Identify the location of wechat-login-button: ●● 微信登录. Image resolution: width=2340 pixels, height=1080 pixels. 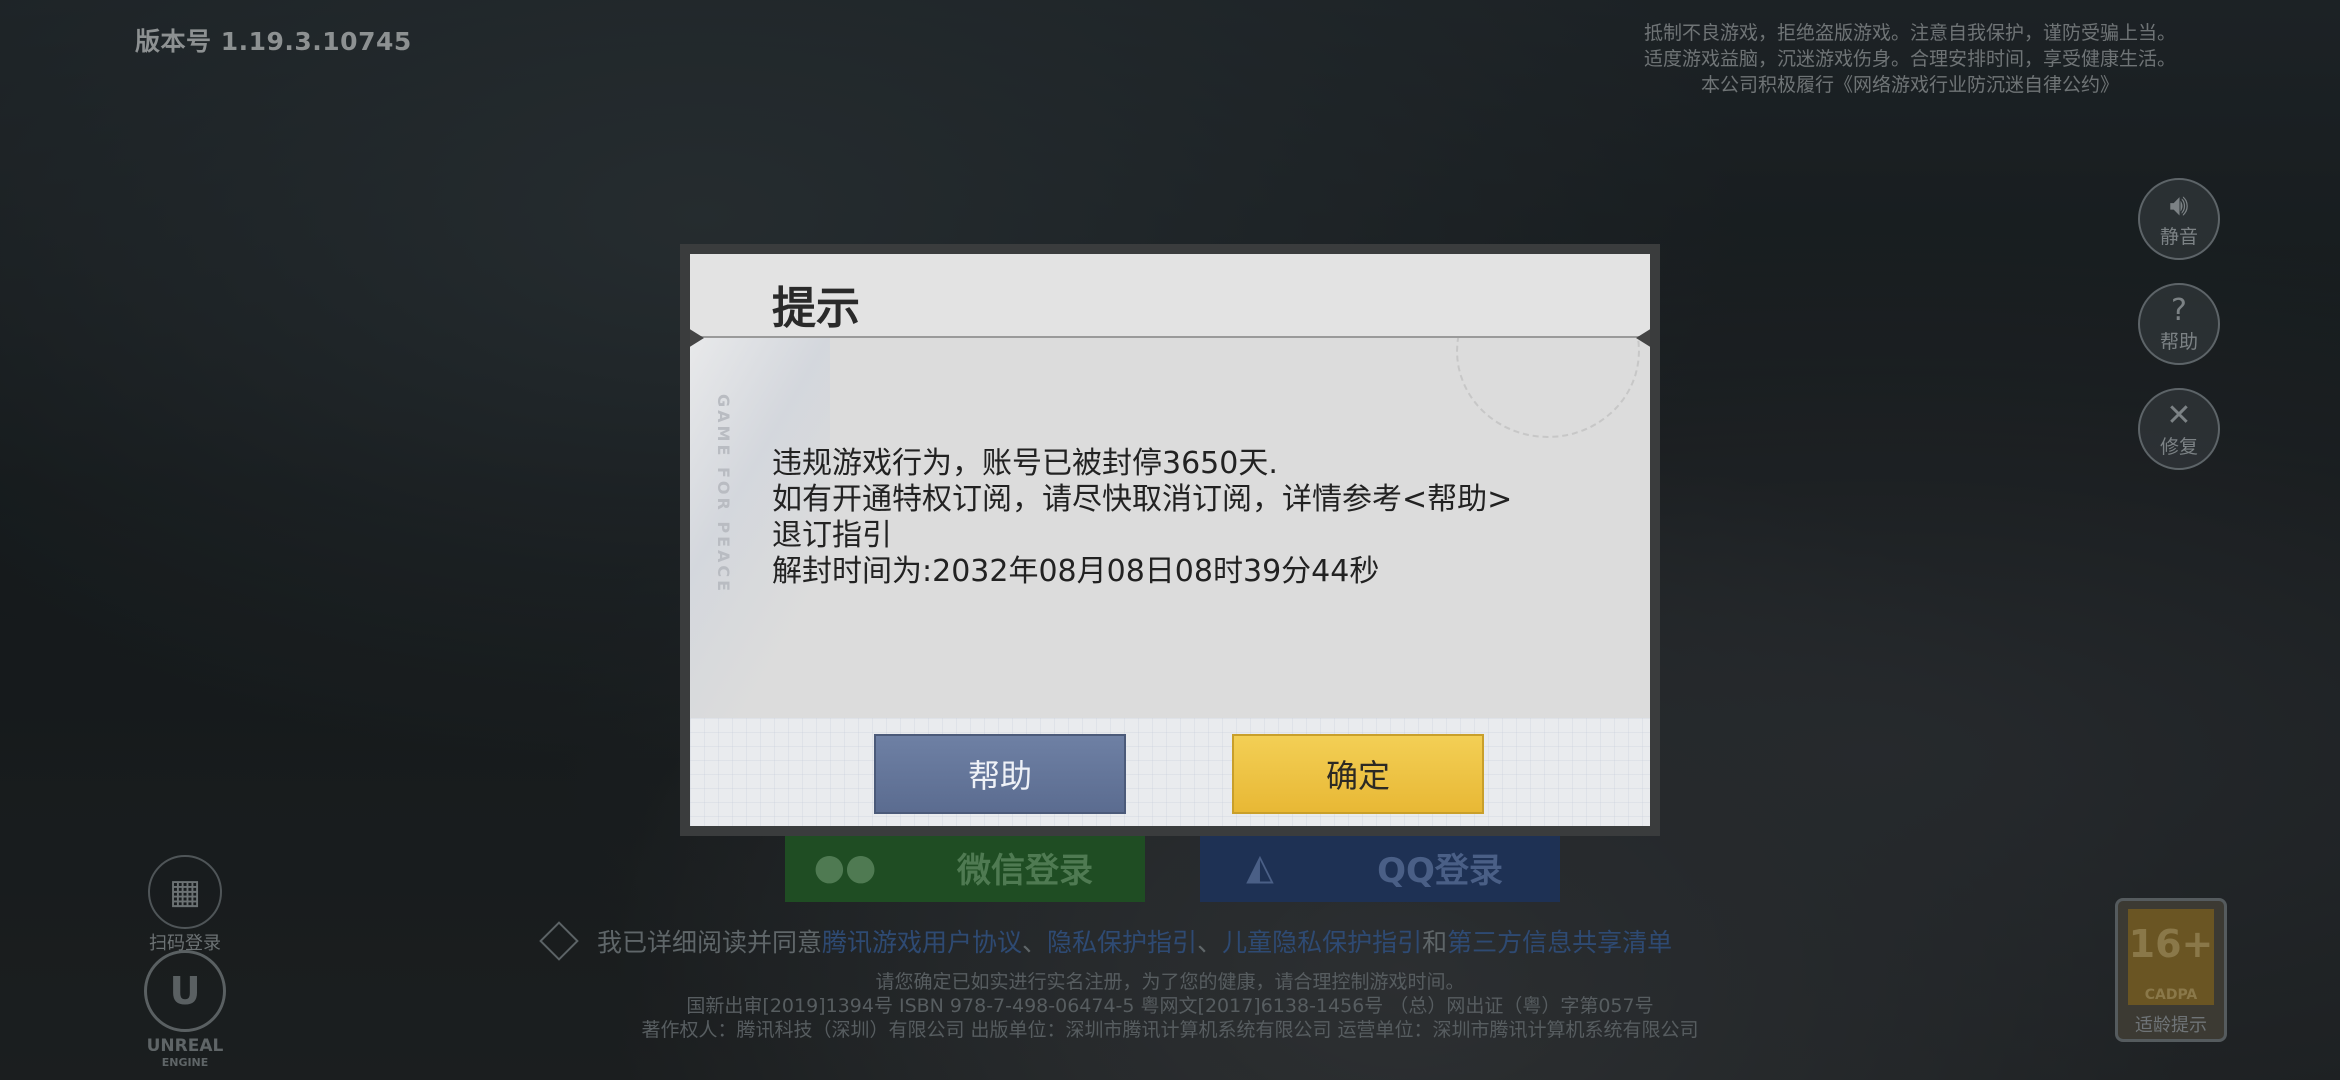
(965, 867).